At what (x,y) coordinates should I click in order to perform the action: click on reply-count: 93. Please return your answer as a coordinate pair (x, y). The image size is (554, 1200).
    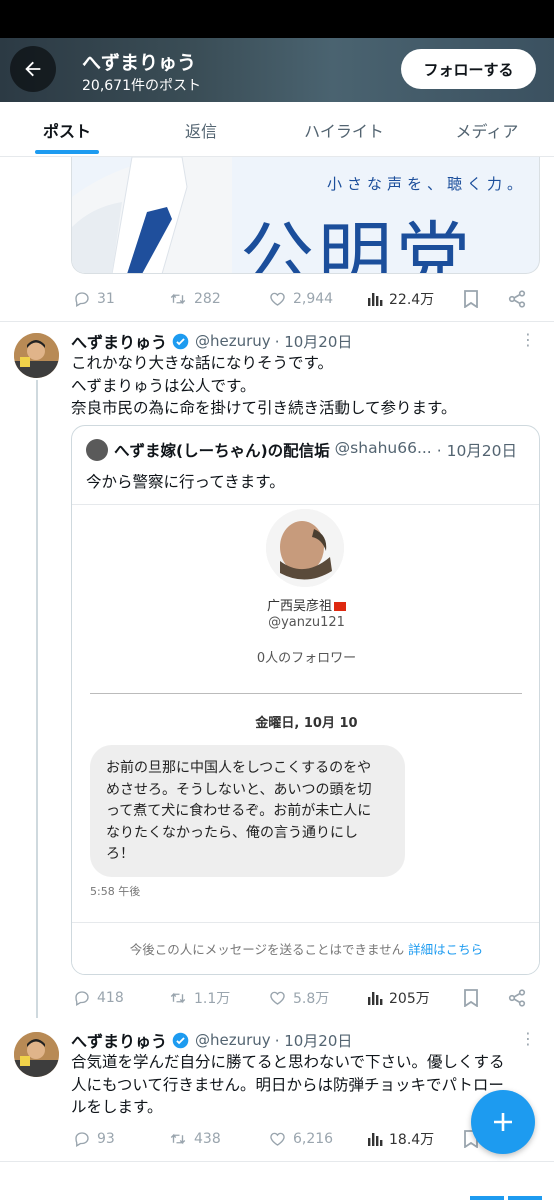
    Looking at the image, I should click on (106, 1139).